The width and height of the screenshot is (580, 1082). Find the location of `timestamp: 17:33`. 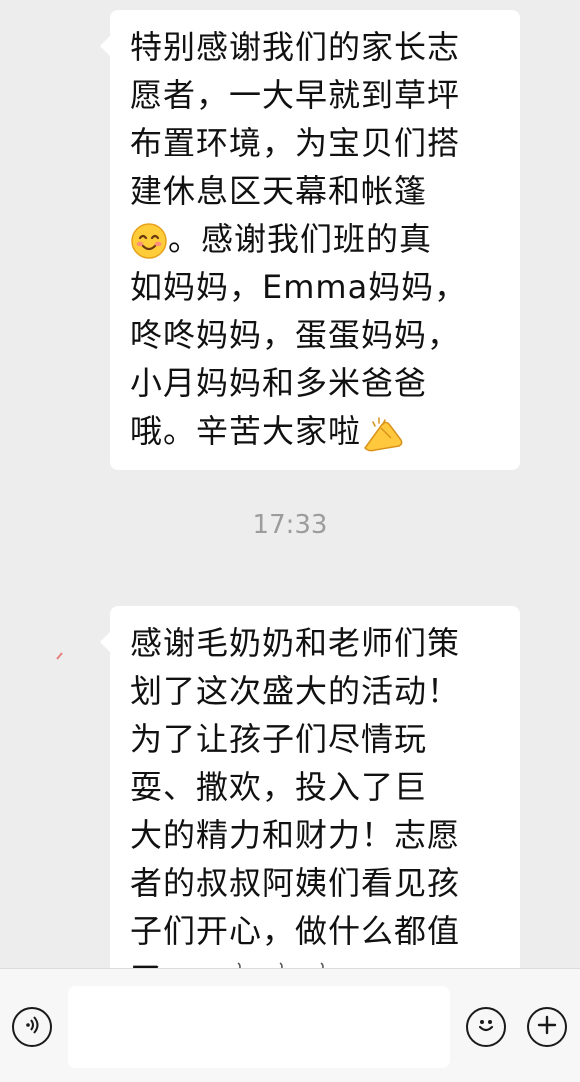

timestamp: 17:33 is located at coordinates (290, 525).